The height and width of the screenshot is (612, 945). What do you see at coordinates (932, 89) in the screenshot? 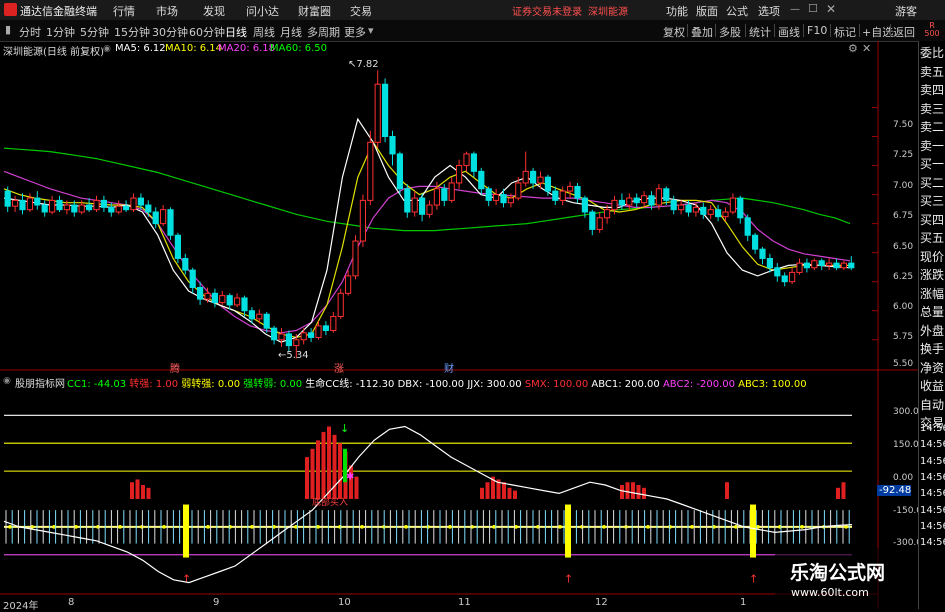
I see `quote-panel-item: 卖四` at bounding box center [932, 89].